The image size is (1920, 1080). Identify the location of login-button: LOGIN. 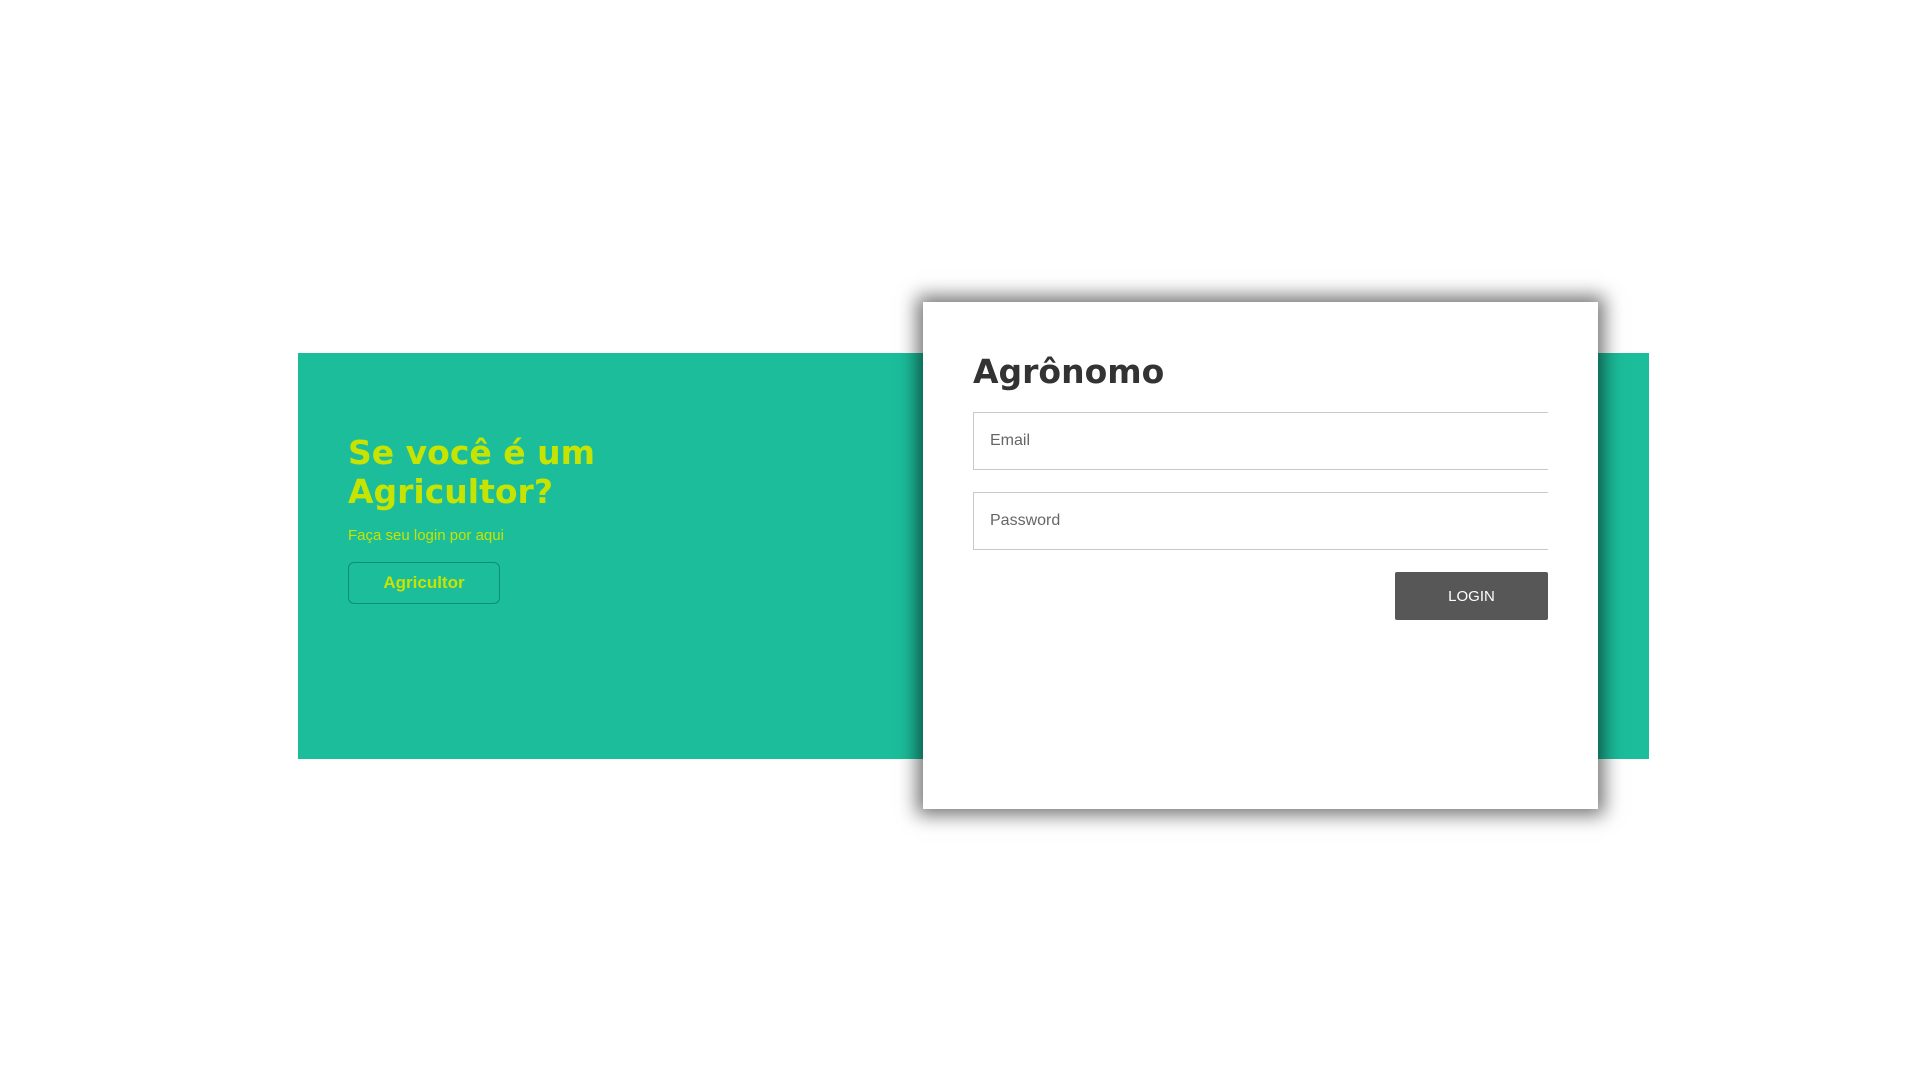
(1471, 596).